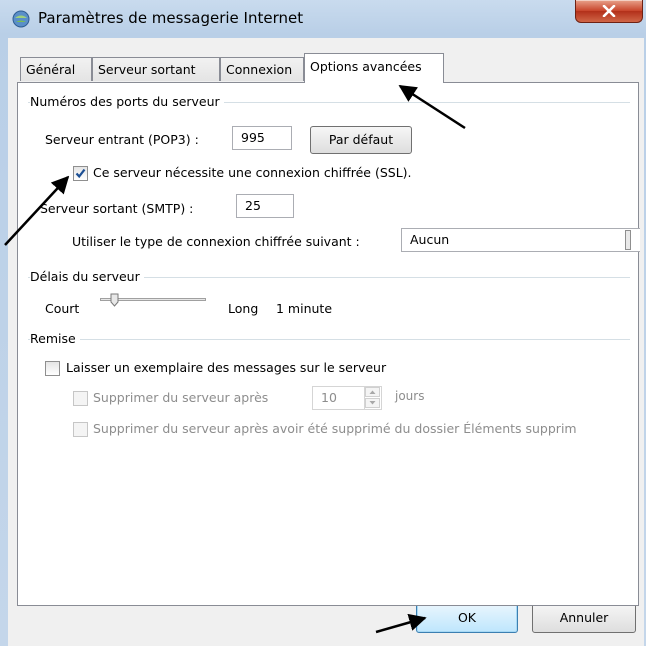 The height and width of the screenshot is (646, 646). I want to click on arrow-to-ok-button, so click(401, 623).